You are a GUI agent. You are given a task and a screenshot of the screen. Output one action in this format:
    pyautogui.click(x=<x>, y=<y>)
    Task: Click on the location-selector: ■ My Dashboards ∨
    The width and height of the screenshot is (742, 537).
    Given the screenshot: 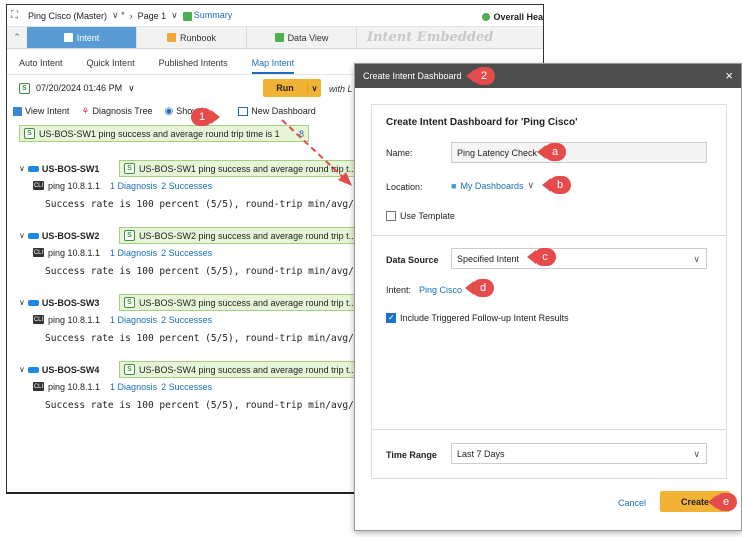 What is the action you would take?
    pyautogui.click(x=492, y=185)
    